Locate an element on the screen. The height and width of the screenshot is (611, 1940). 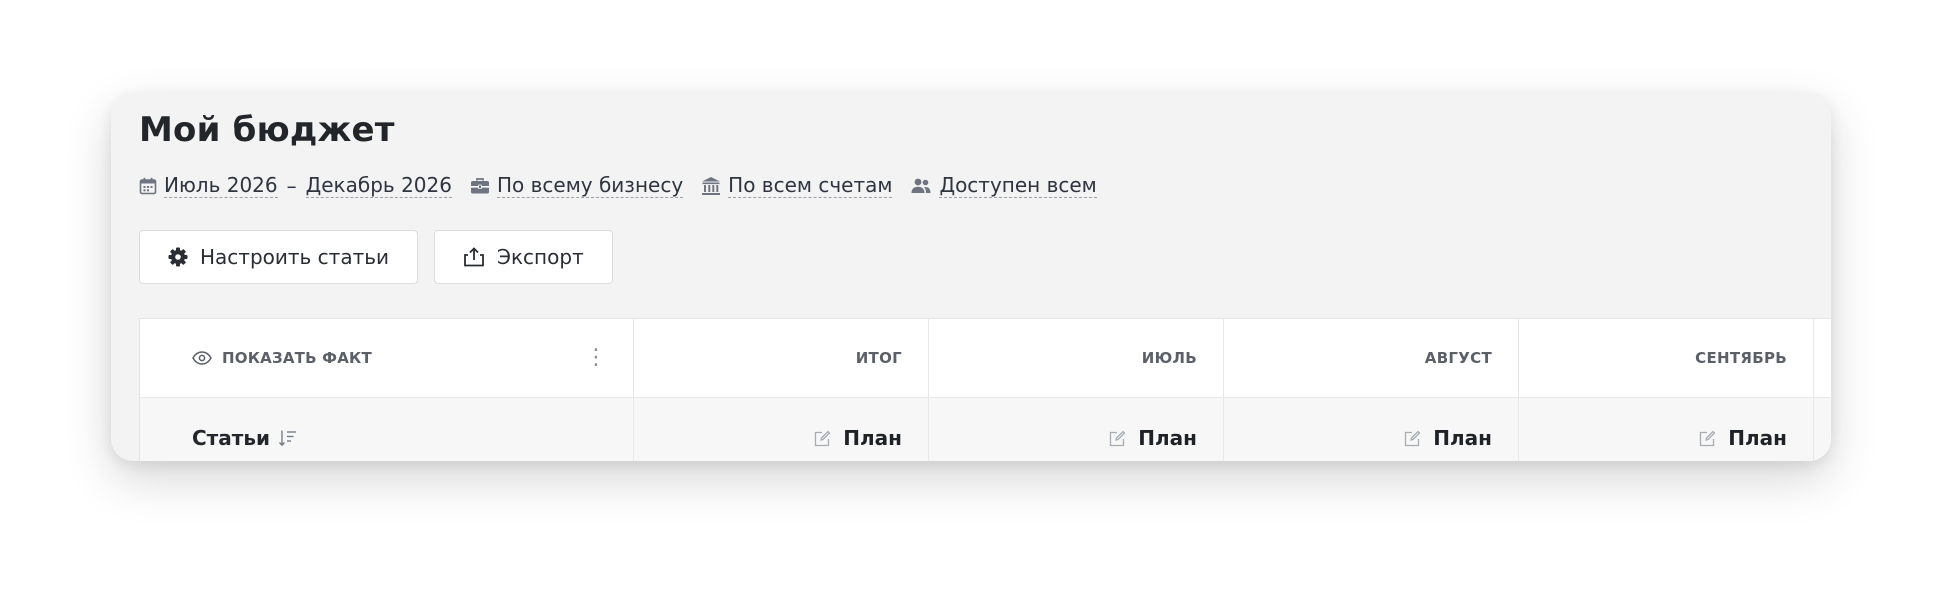
action-buttons: Настроить статьи Экспорт is located at coordinates (376, 257).